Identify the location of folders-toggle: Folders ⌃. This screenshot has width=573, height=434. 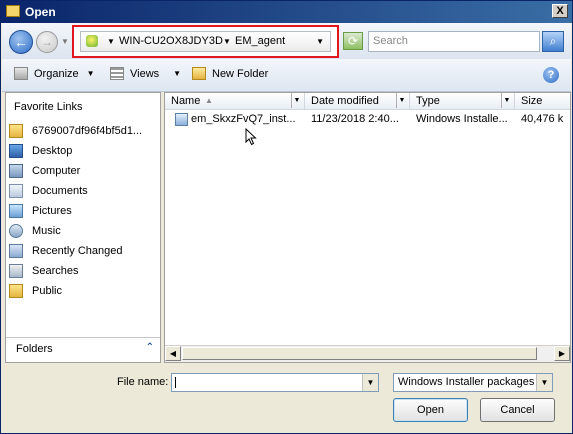
(83, 349).